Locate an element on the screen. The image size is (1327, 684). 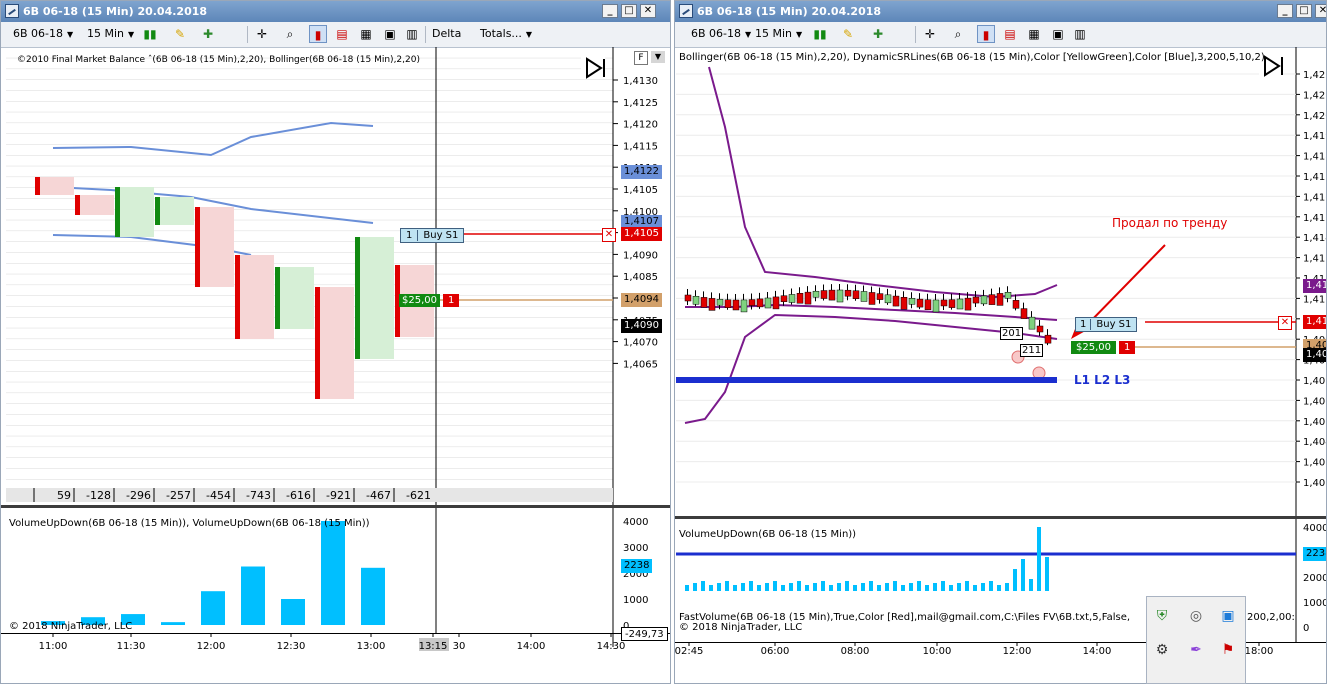
totals-menu: Totals... ▼ is located at coordinates (506, 33).